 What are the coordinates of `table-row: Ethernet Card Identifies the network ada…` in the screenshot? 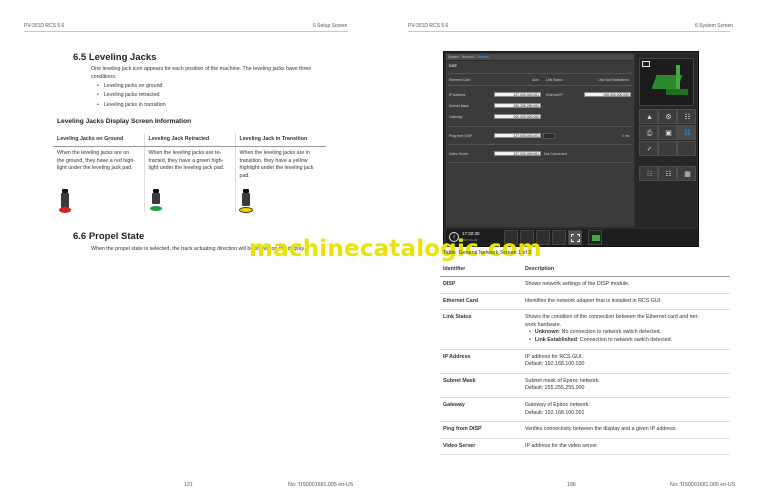 It's located at (585, 302).